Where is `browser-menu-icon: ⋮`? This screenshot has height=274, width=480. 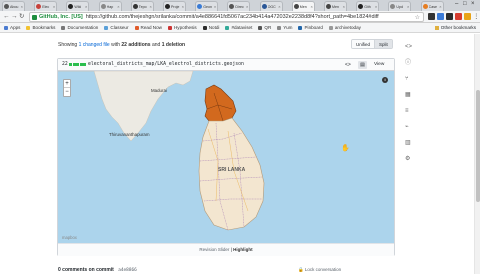
browser-menu-icon: ⋮ is located at coordinates (476, 17).